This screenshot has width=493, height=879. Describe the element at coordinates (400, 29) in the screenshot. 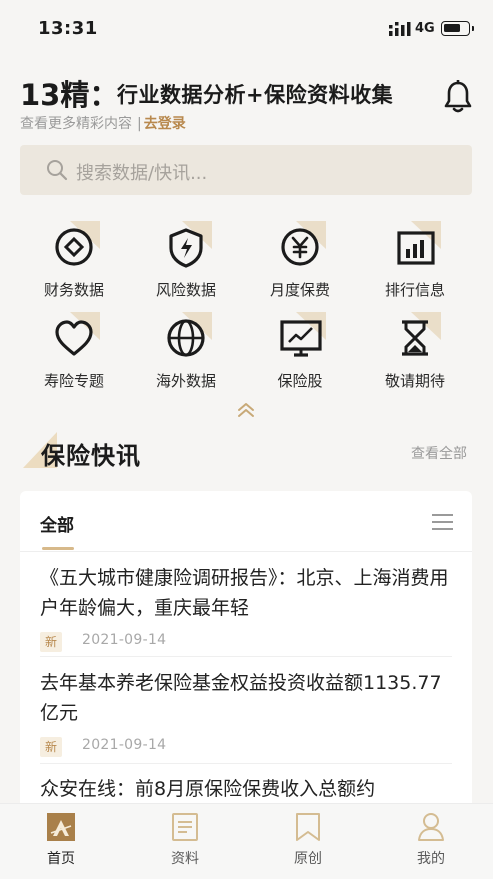

I see `signal-icon` at that location.